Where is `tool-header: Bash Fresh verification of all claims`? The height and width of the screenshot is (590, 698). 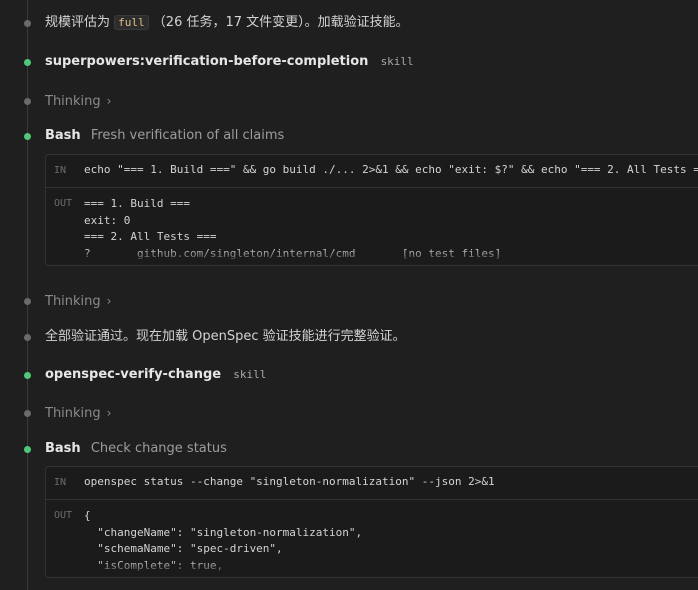
tool-header: Bash Fresh verification of all claims is located at coordinates (164, 136).